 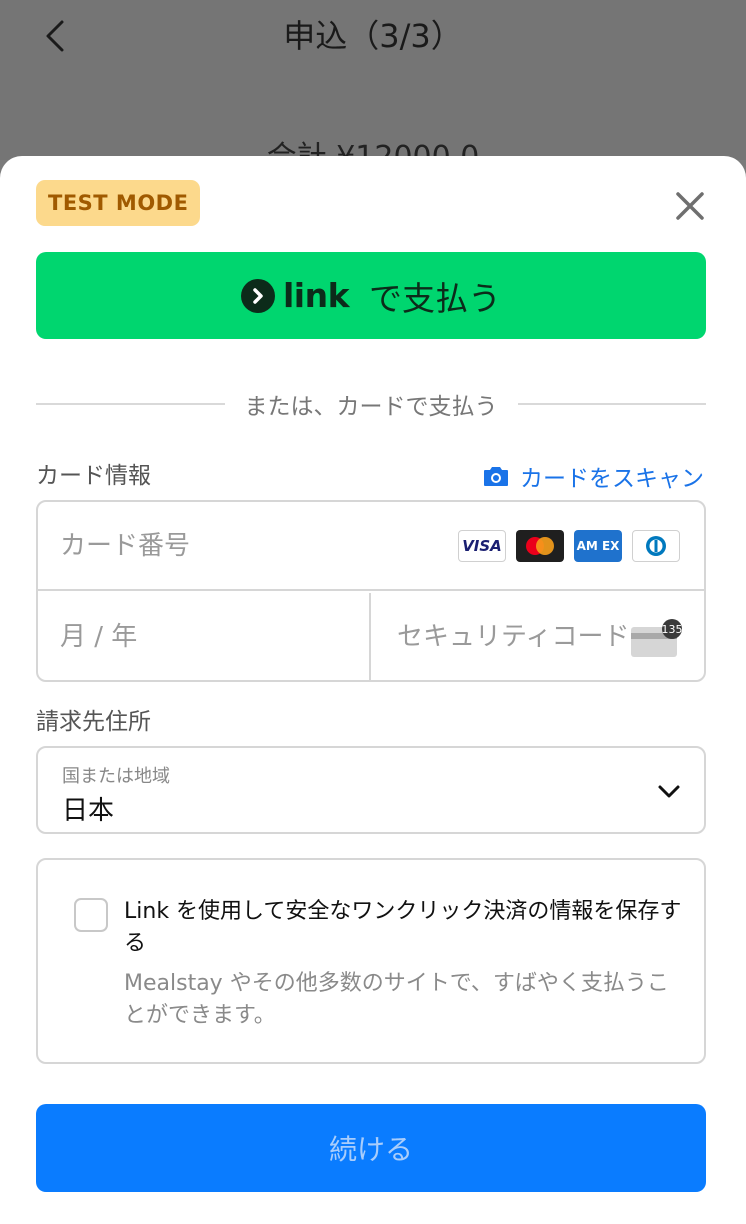 I want to click on scan-card-label: カードをスキャン, so click(x=612, y=479).